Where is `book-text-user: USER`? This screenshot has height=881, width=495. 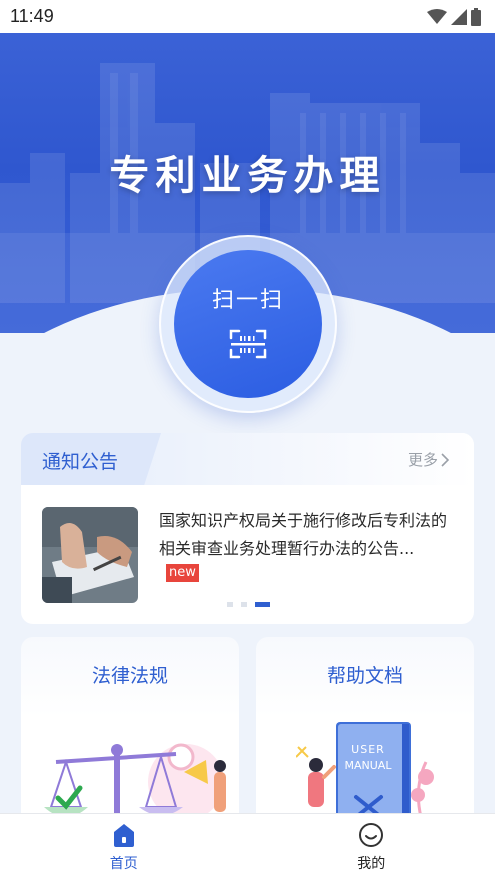
book-text-user: USER is located at coordinates (368, 749).